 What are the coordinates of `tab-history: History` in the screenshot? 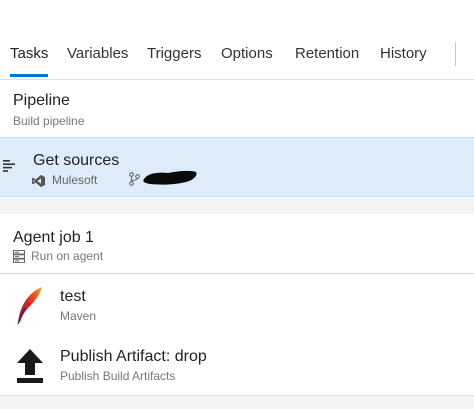 It's located at (403, 53).